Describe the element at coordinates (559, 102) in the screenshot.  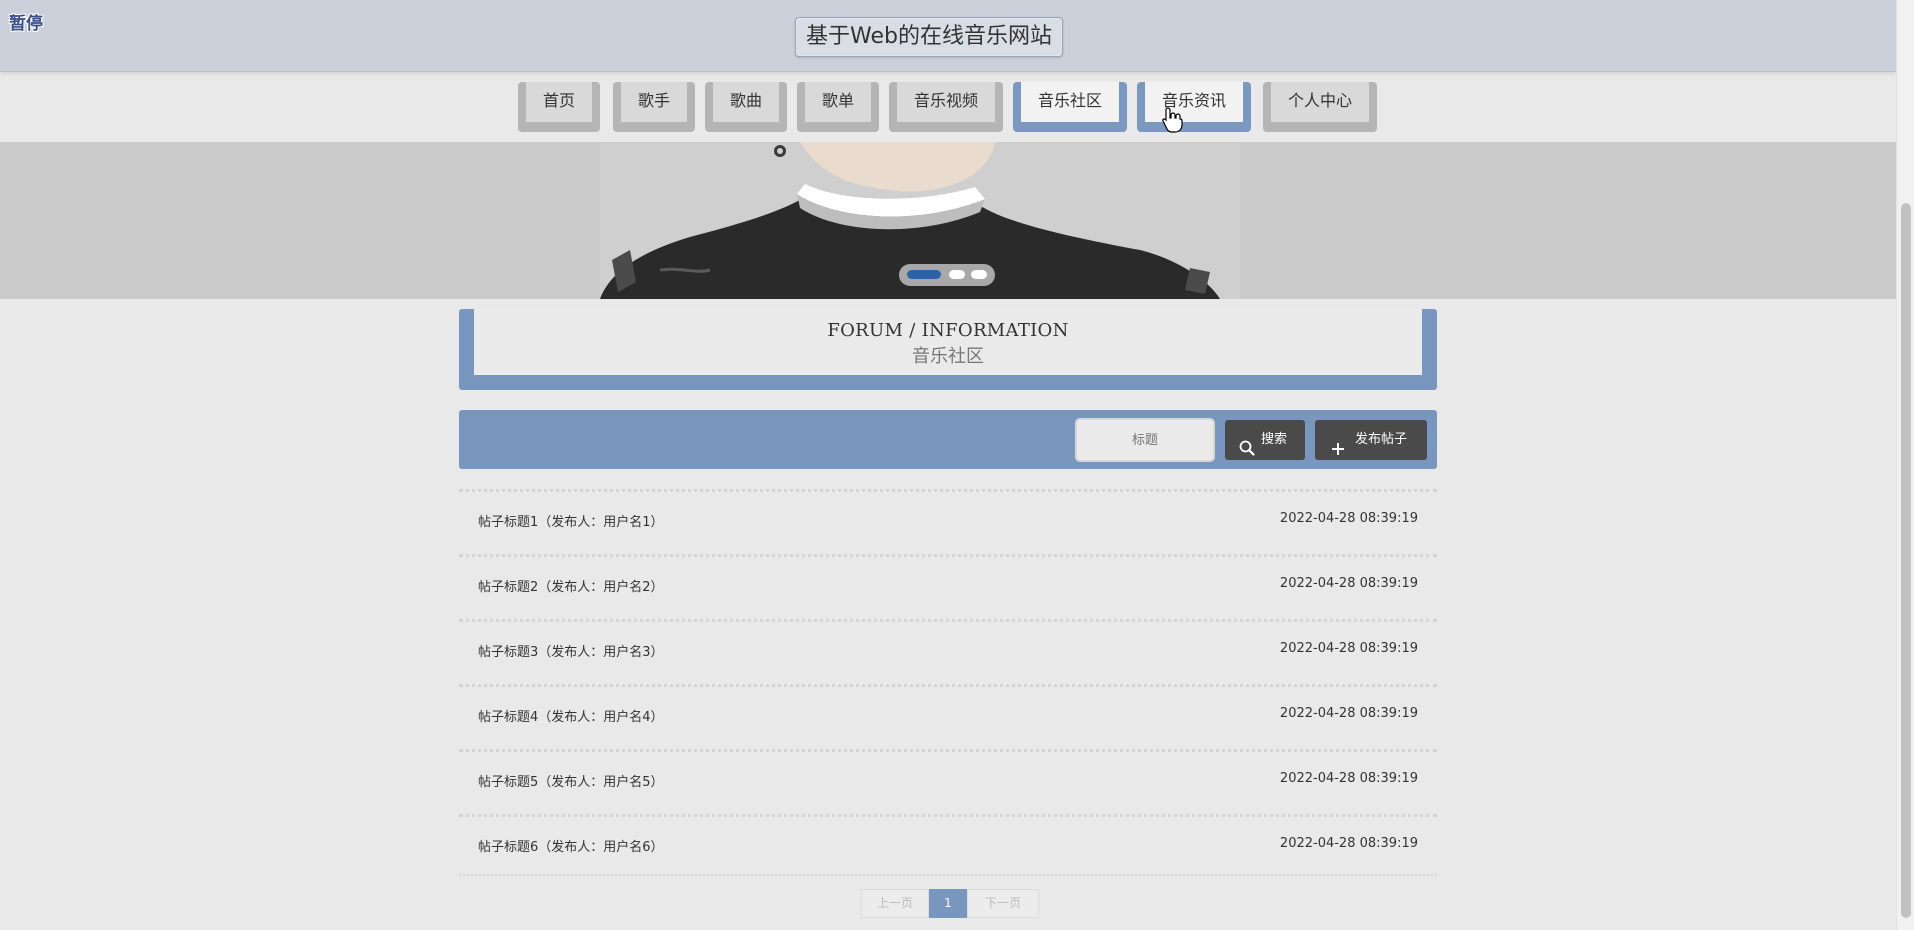
I see `nav-item-label: 首页` at that location.